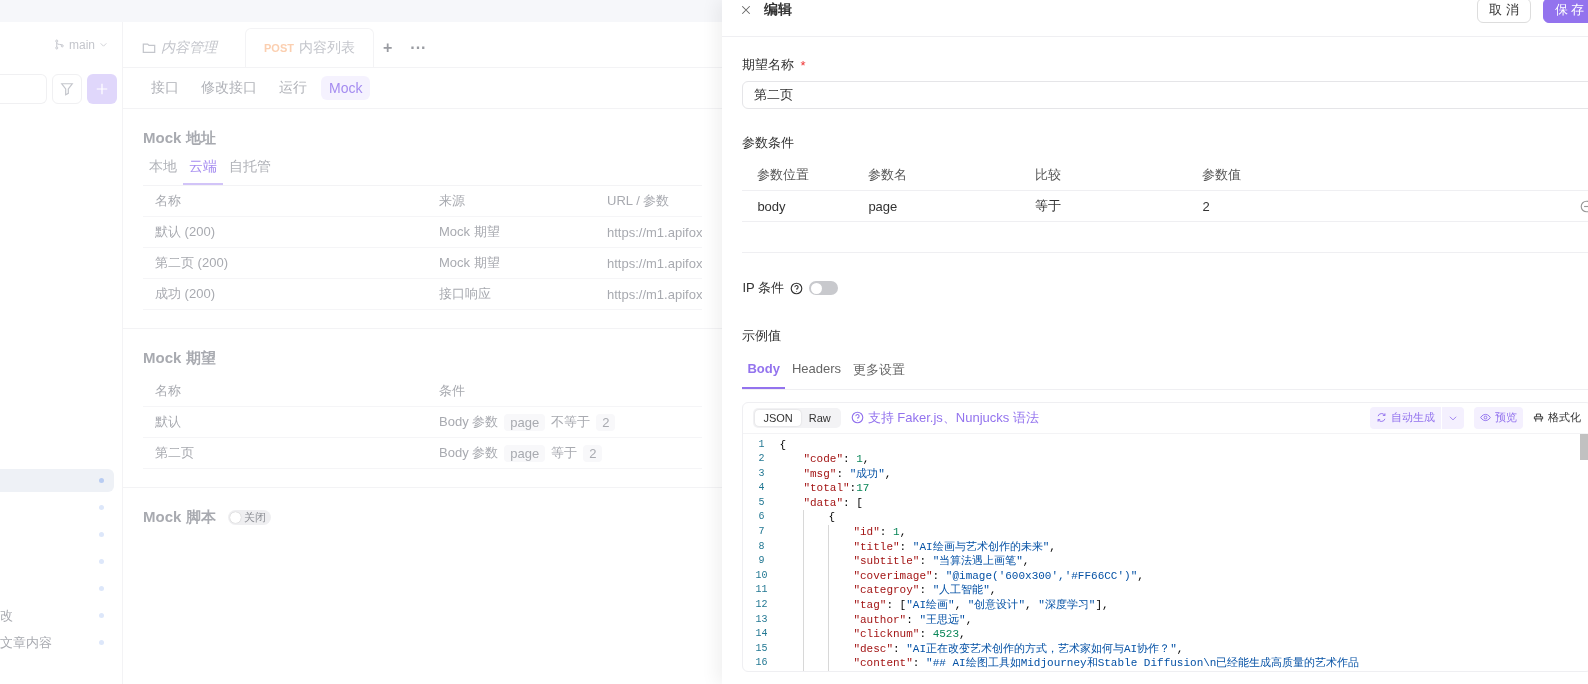 This screenshot has width=1588, height=684. What do you see at coordinates (761, 546) in the screenshot?
I see `line-number: 8` at bounding box center [761, 546].